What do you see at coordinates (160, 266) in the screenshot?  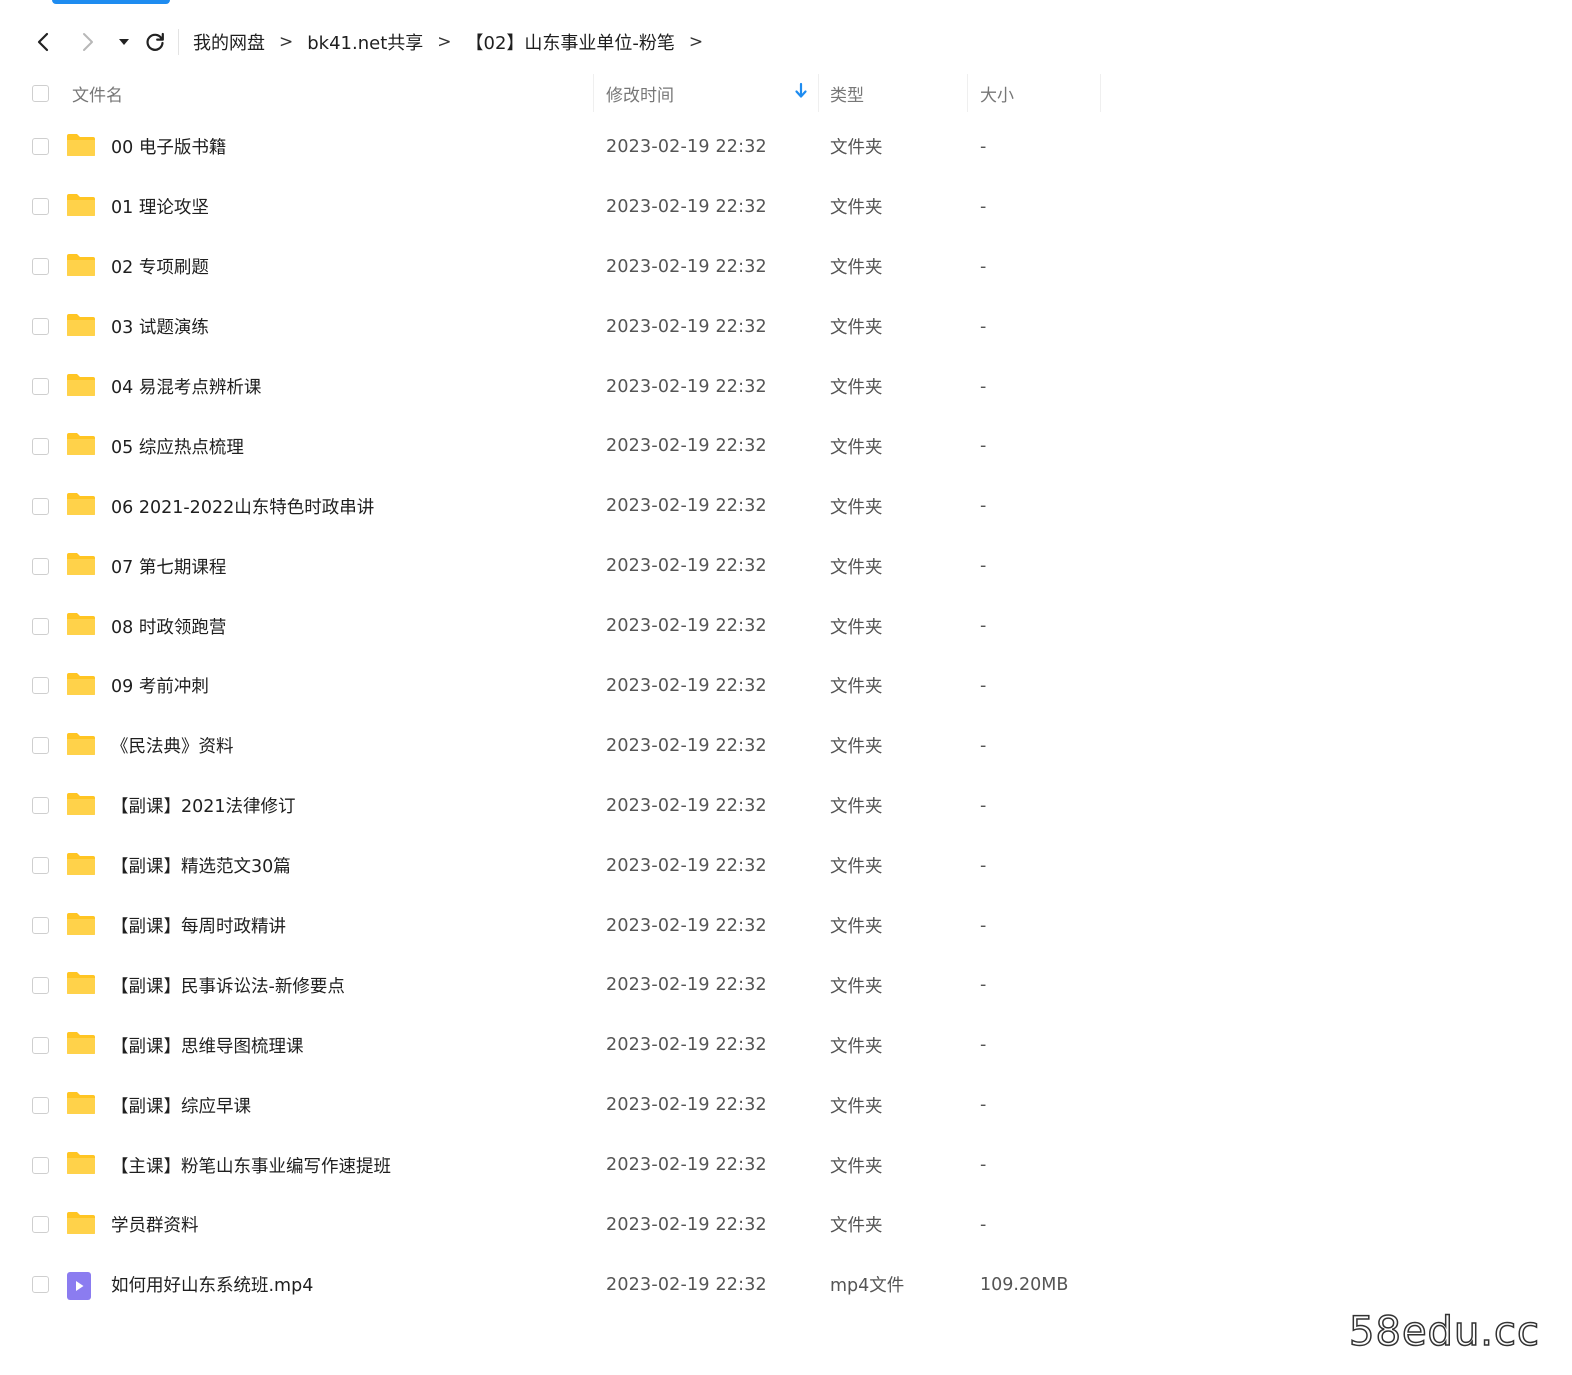 I see `file-name: 02 专项刷题` at bounding box center [160, 266].